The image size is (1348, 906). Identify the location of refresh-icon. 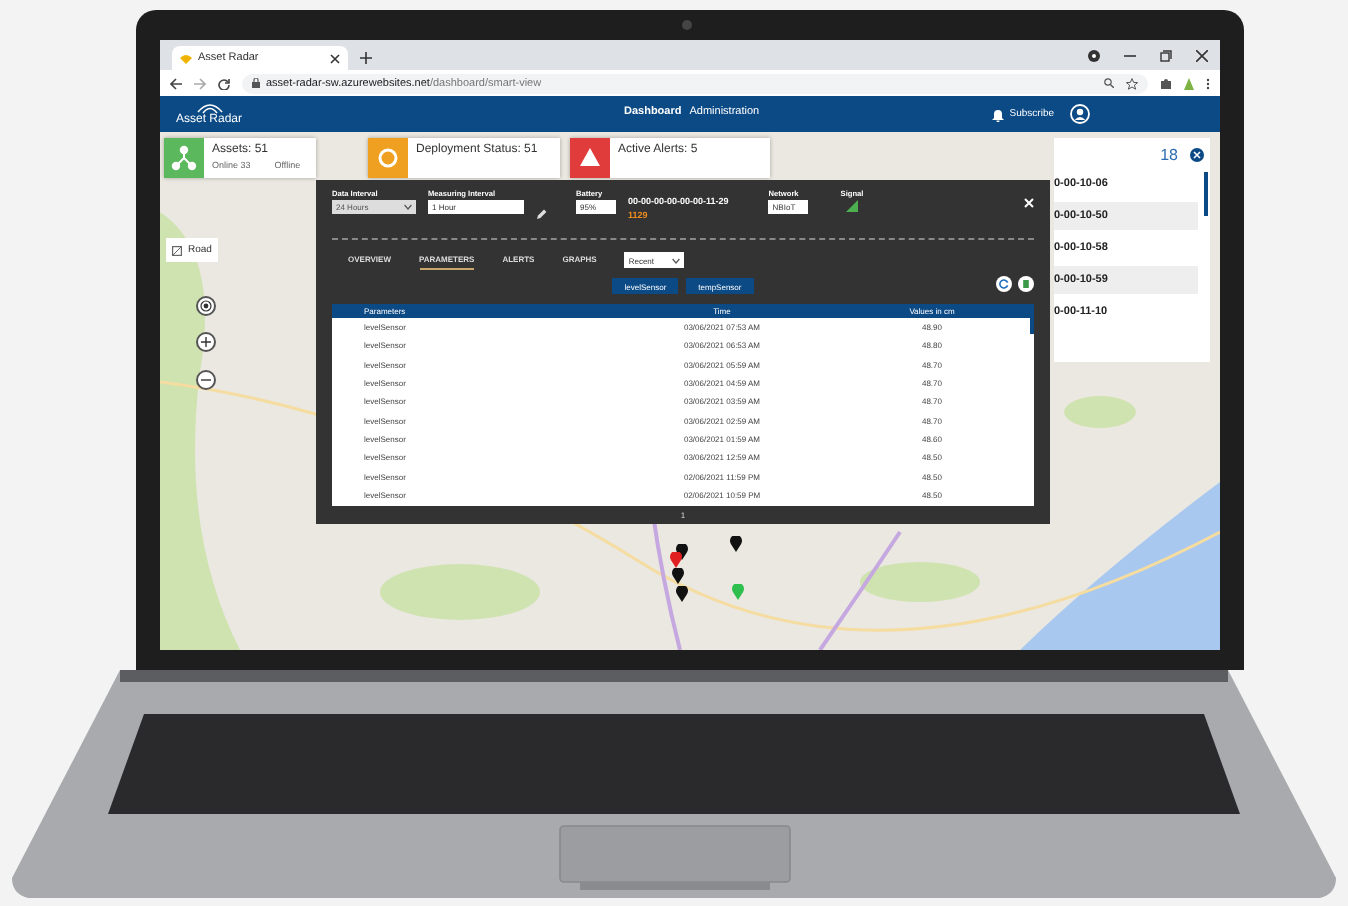
(1004, 284).